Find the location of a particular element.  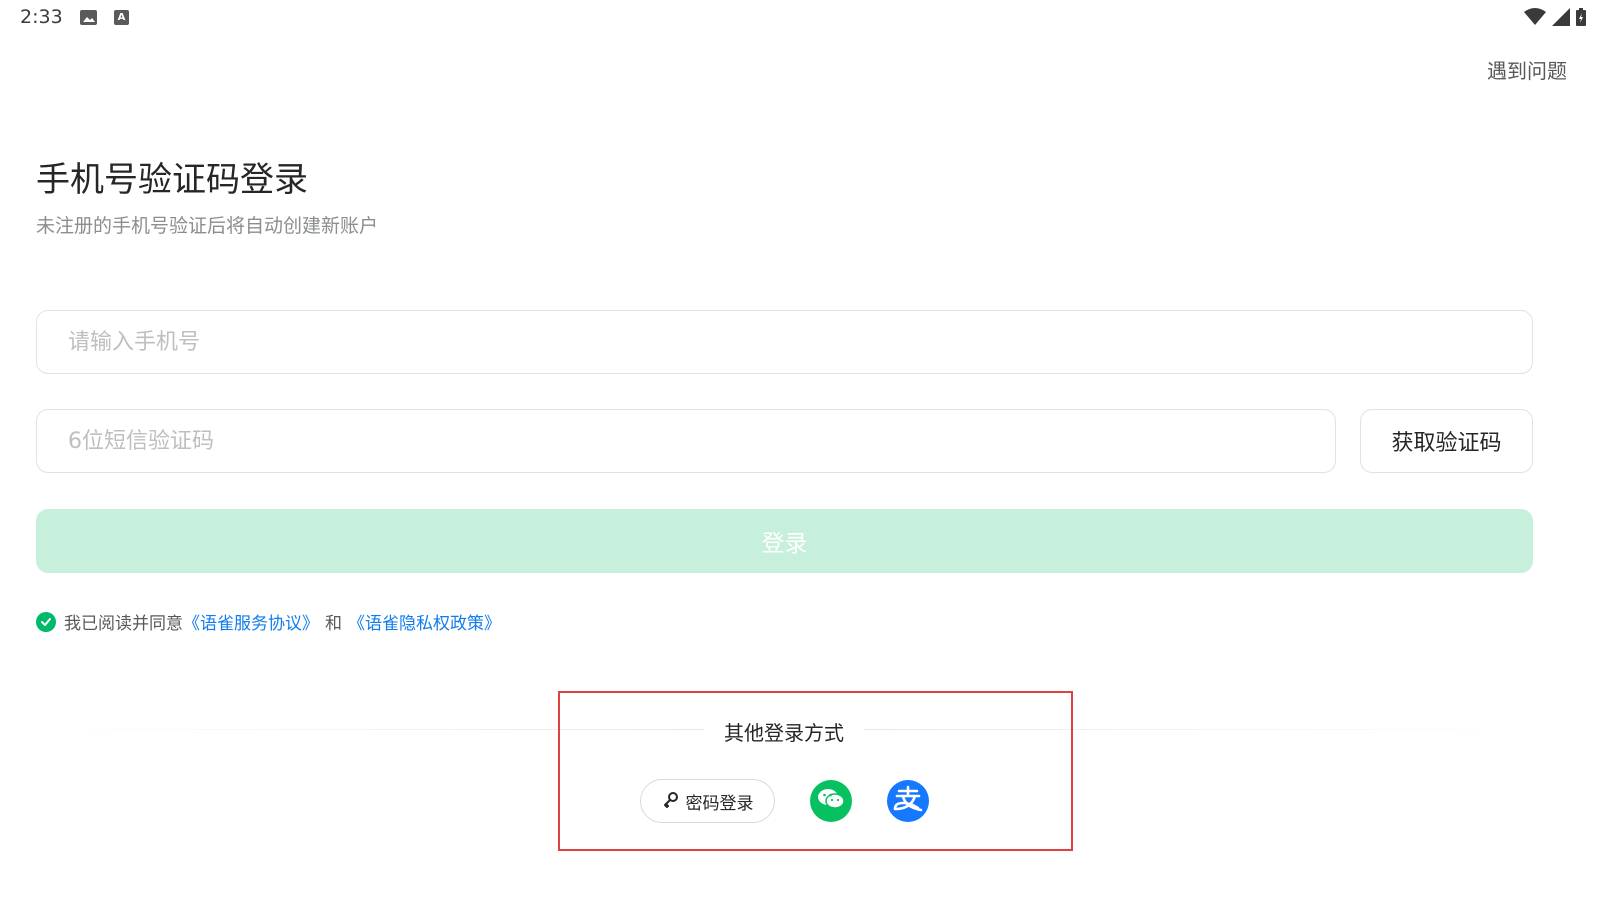

battery-icon is located at coordinates (1581, 19).